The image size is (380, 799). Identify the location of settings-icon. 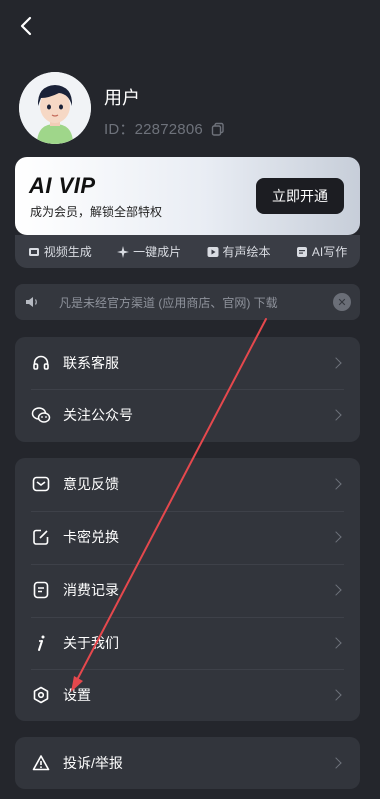
(41, 695).